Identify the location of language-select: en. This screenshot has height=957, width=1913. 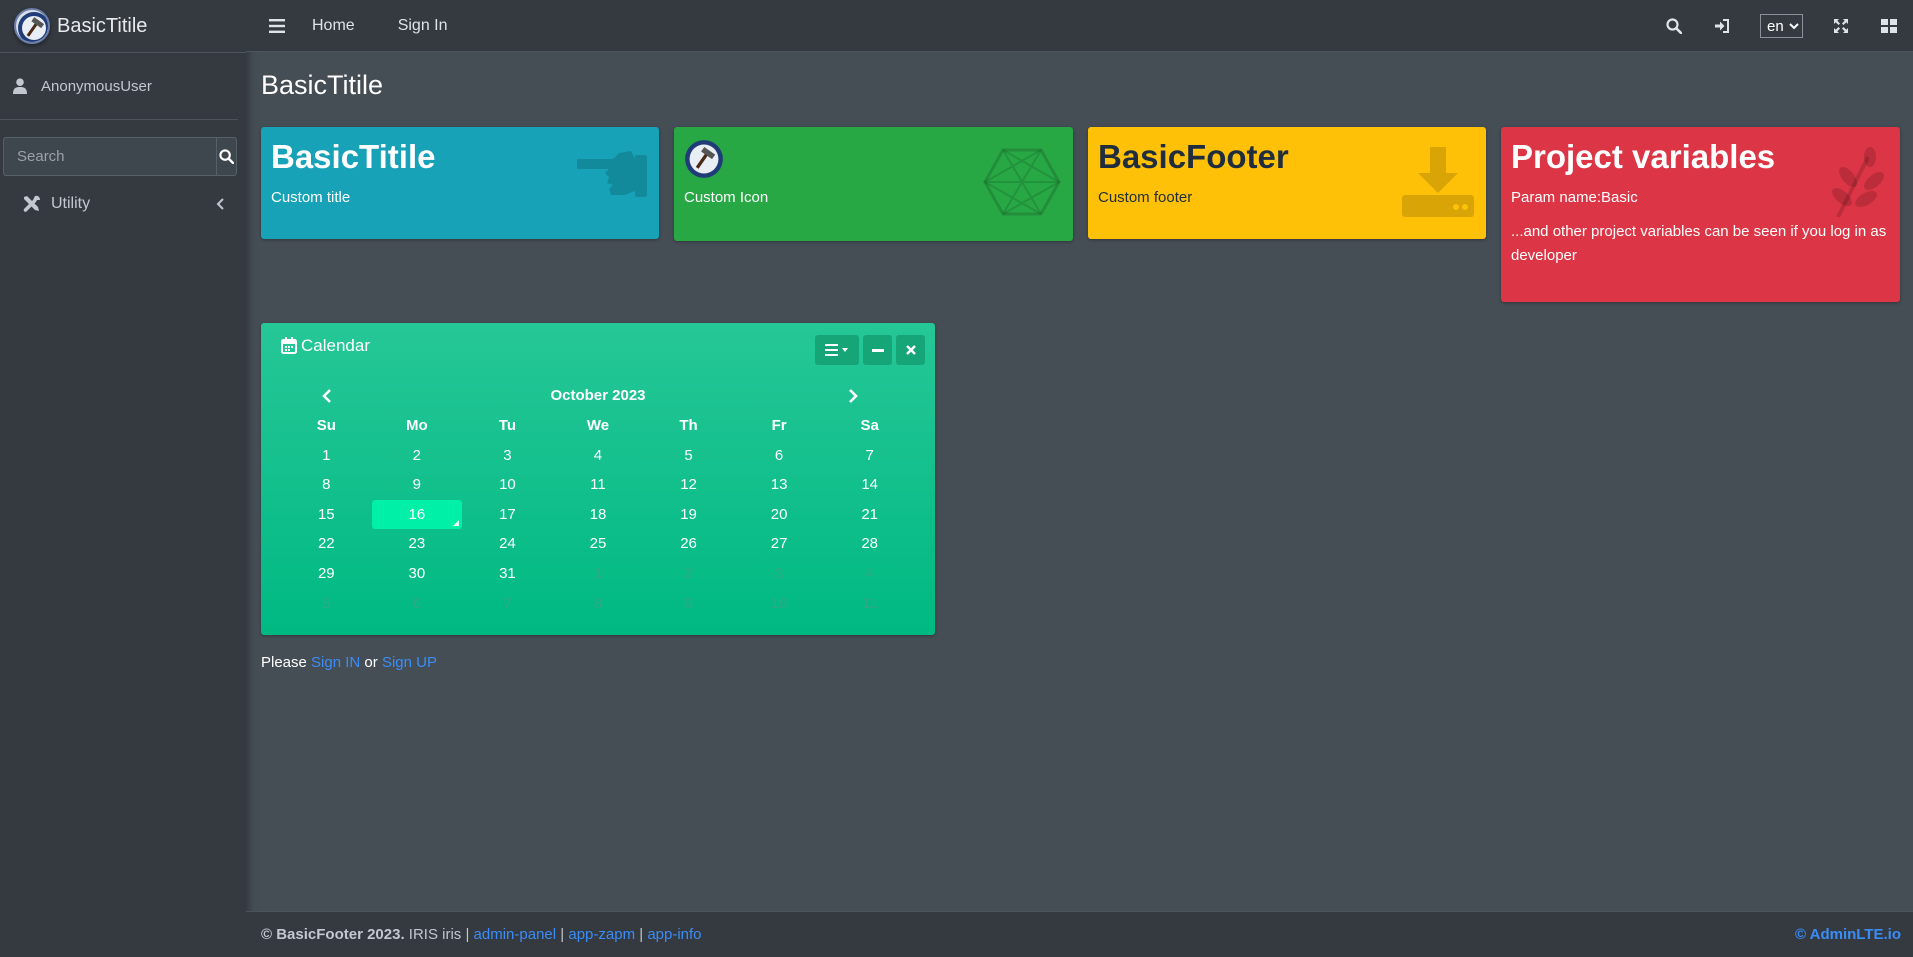
(1781, 26).